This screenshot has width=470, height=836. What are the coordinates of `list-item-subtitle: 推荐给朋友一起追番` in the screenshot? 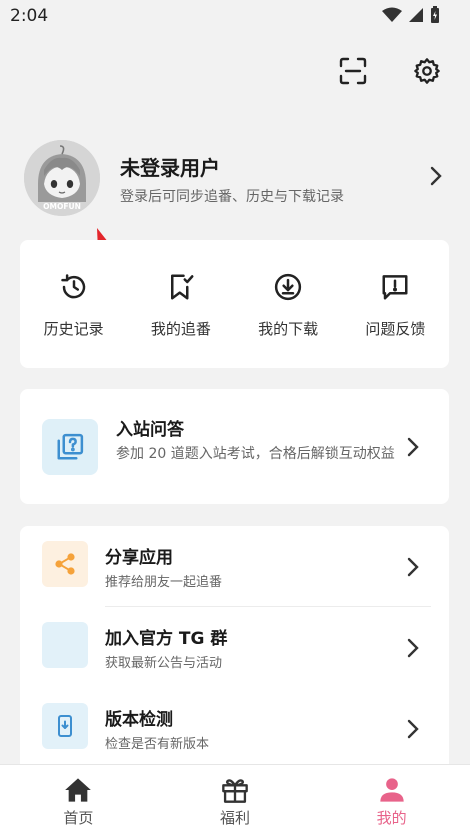 It's located at (164, 582).